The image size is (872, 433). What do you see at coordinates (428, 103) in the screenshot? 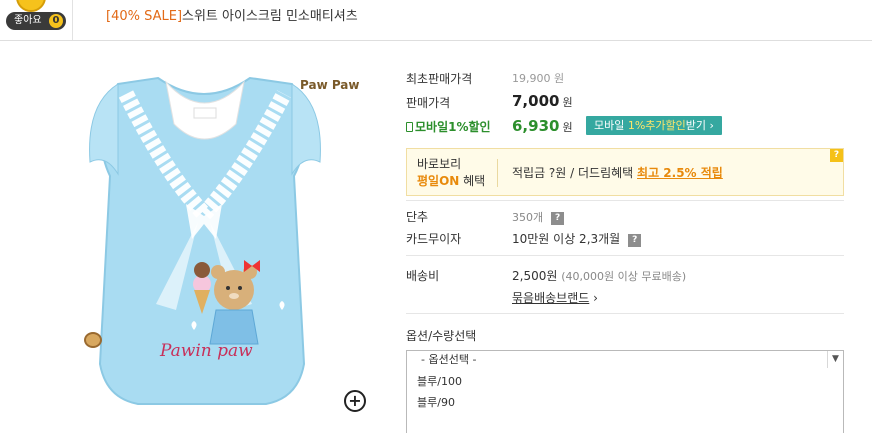
I see `sale-price-label: 판매가격` at bounding box center [428, 103].